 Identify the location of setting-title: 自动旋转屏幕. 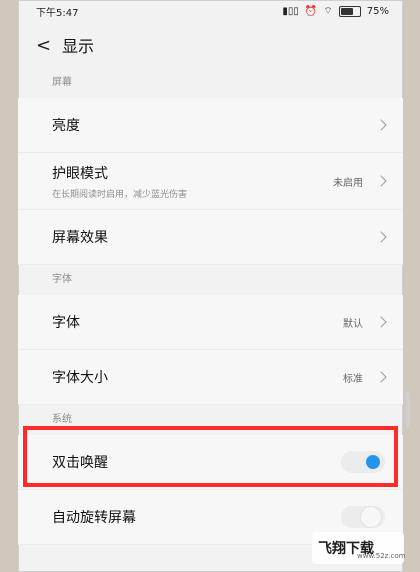
(94, 518).